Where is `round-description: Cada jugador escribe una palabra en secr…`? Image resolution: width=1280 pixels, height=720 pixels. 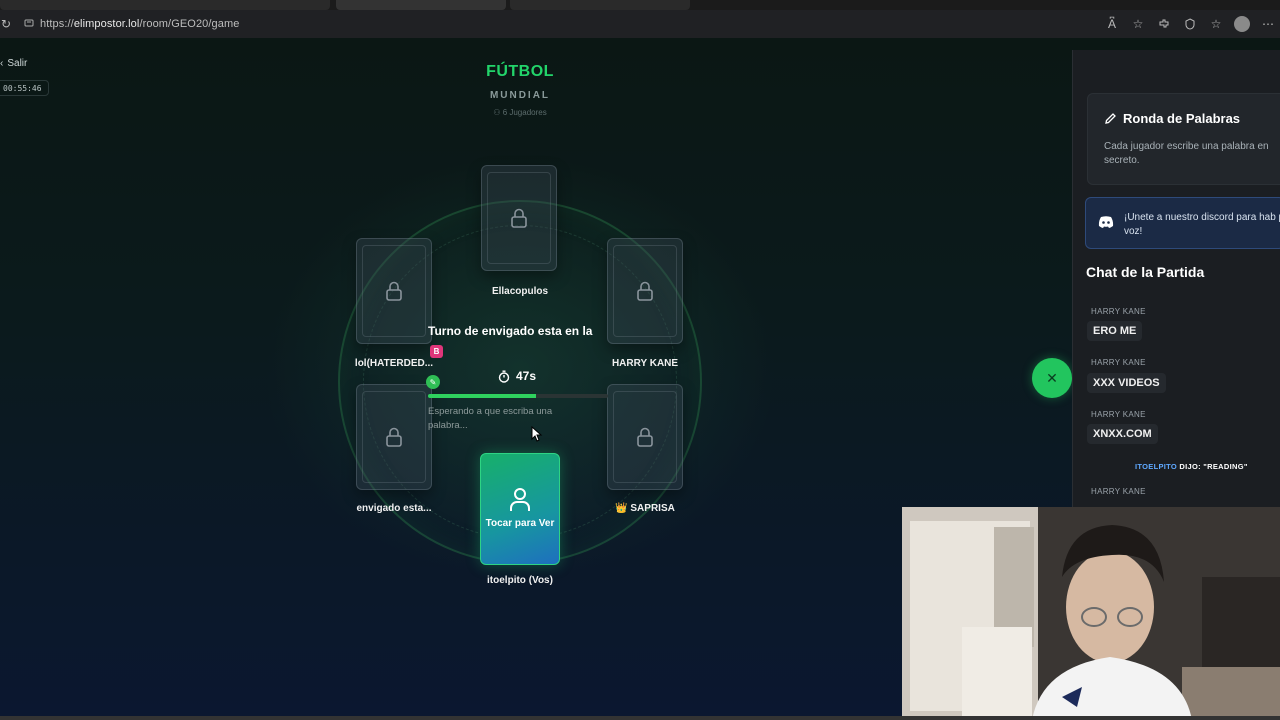 round-description: Cada jugador escribe una palabra en secr… is located at coordinates (1186, 153).